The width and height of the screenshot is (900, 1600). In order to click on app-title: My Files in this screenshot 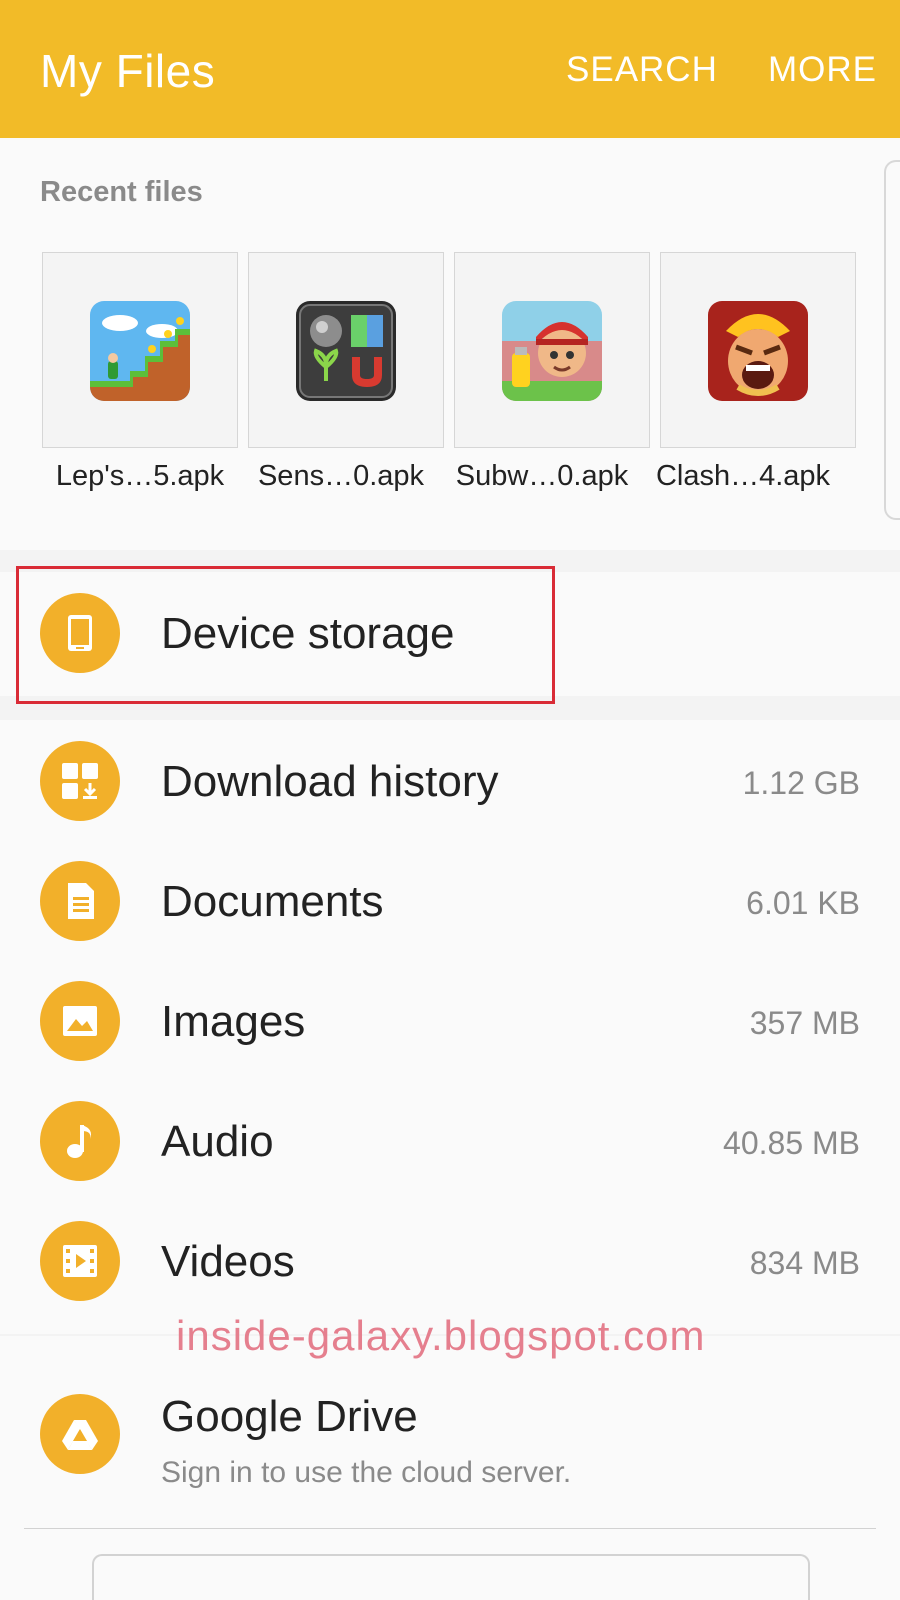, I will do `click(128, 71)`.